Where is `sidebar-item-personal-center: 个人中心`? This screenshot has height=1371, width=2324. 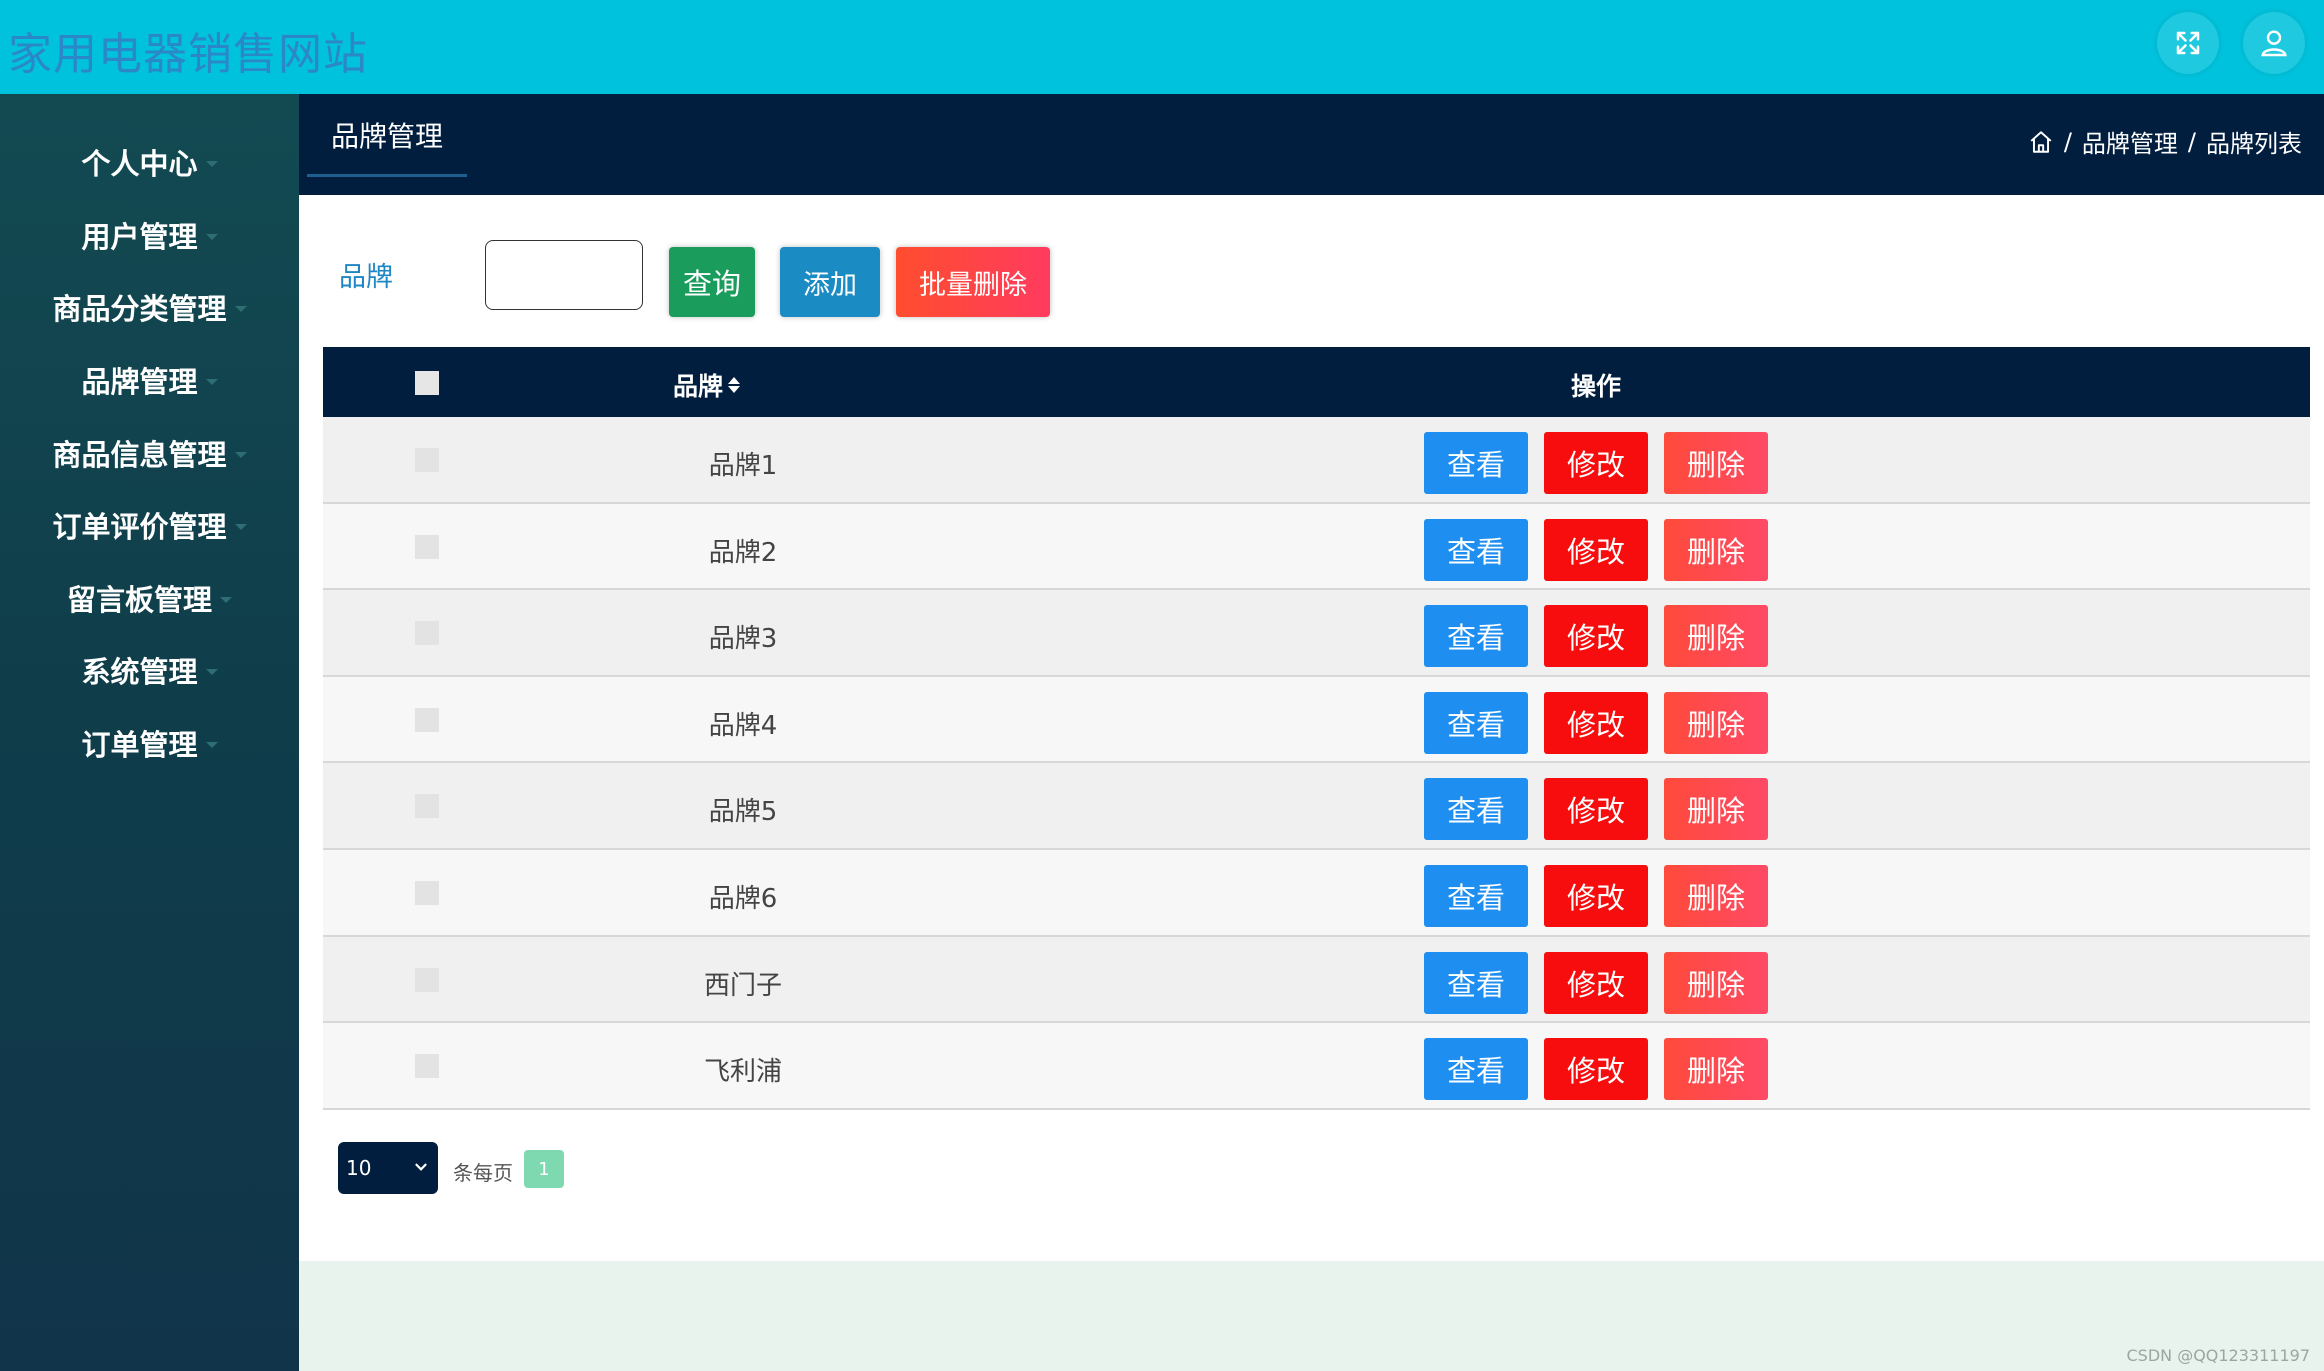 sidebar-item-personal-center: 个人中心 is located at coordinates (149, 162).